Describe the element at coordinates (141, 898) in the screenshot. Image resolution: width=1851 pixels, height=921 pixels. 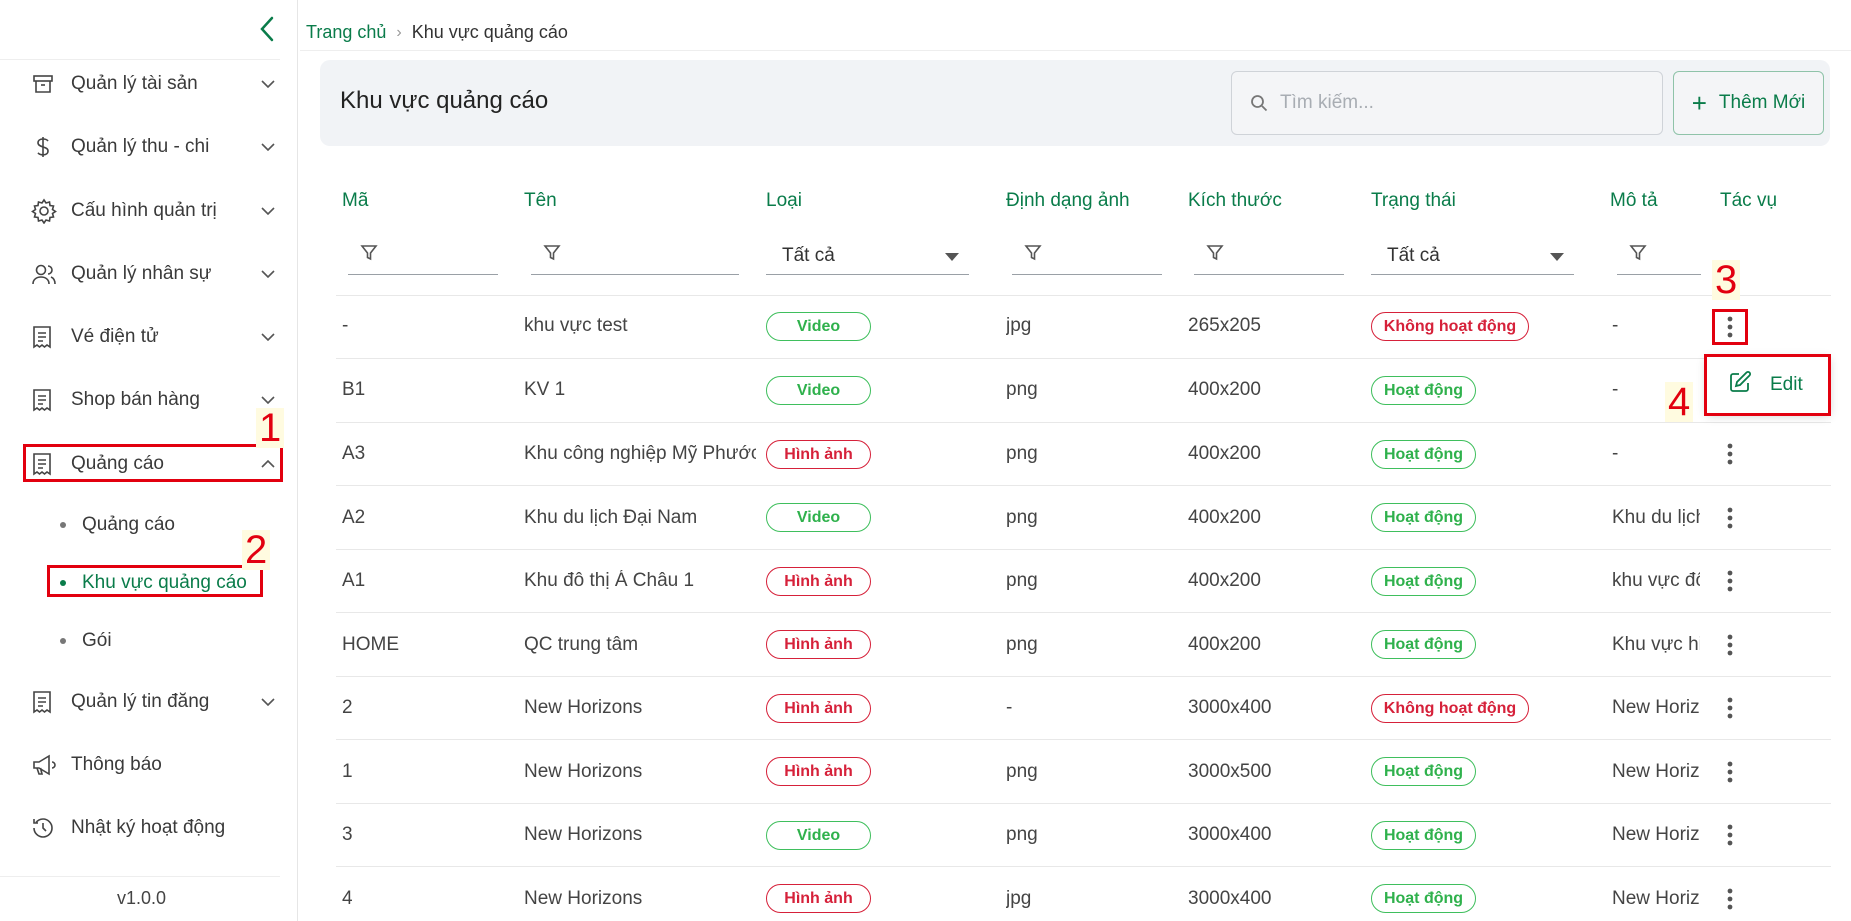
I see `app-version: v1.0.0` at that location.